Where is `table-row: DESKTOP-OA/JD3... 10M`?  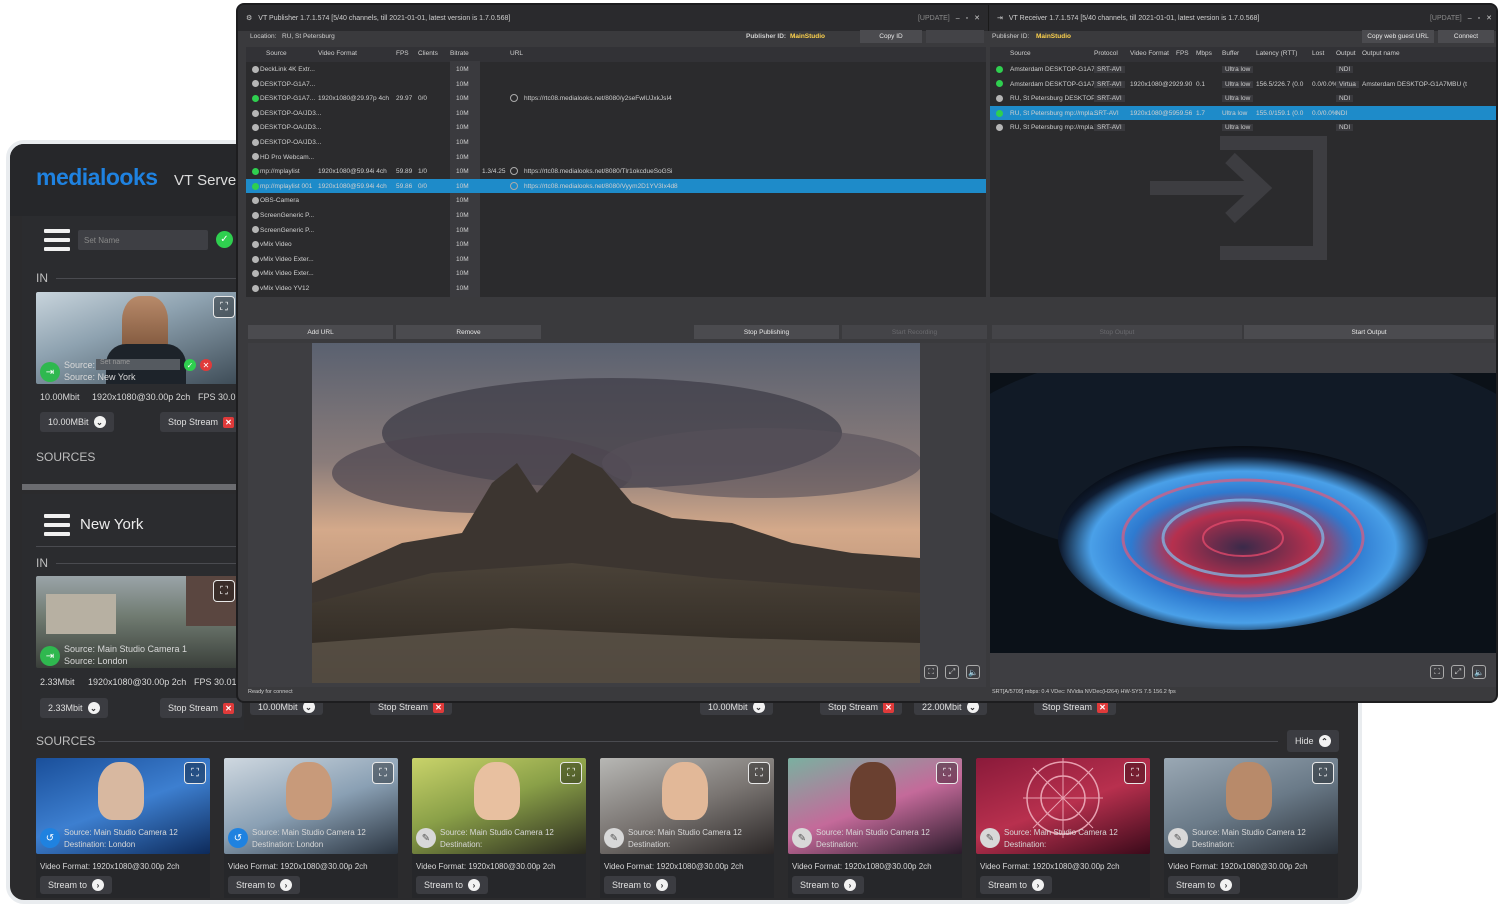
table-row: DESKTOP-OA/JD3... 10M is located at coordinates (616, 142).